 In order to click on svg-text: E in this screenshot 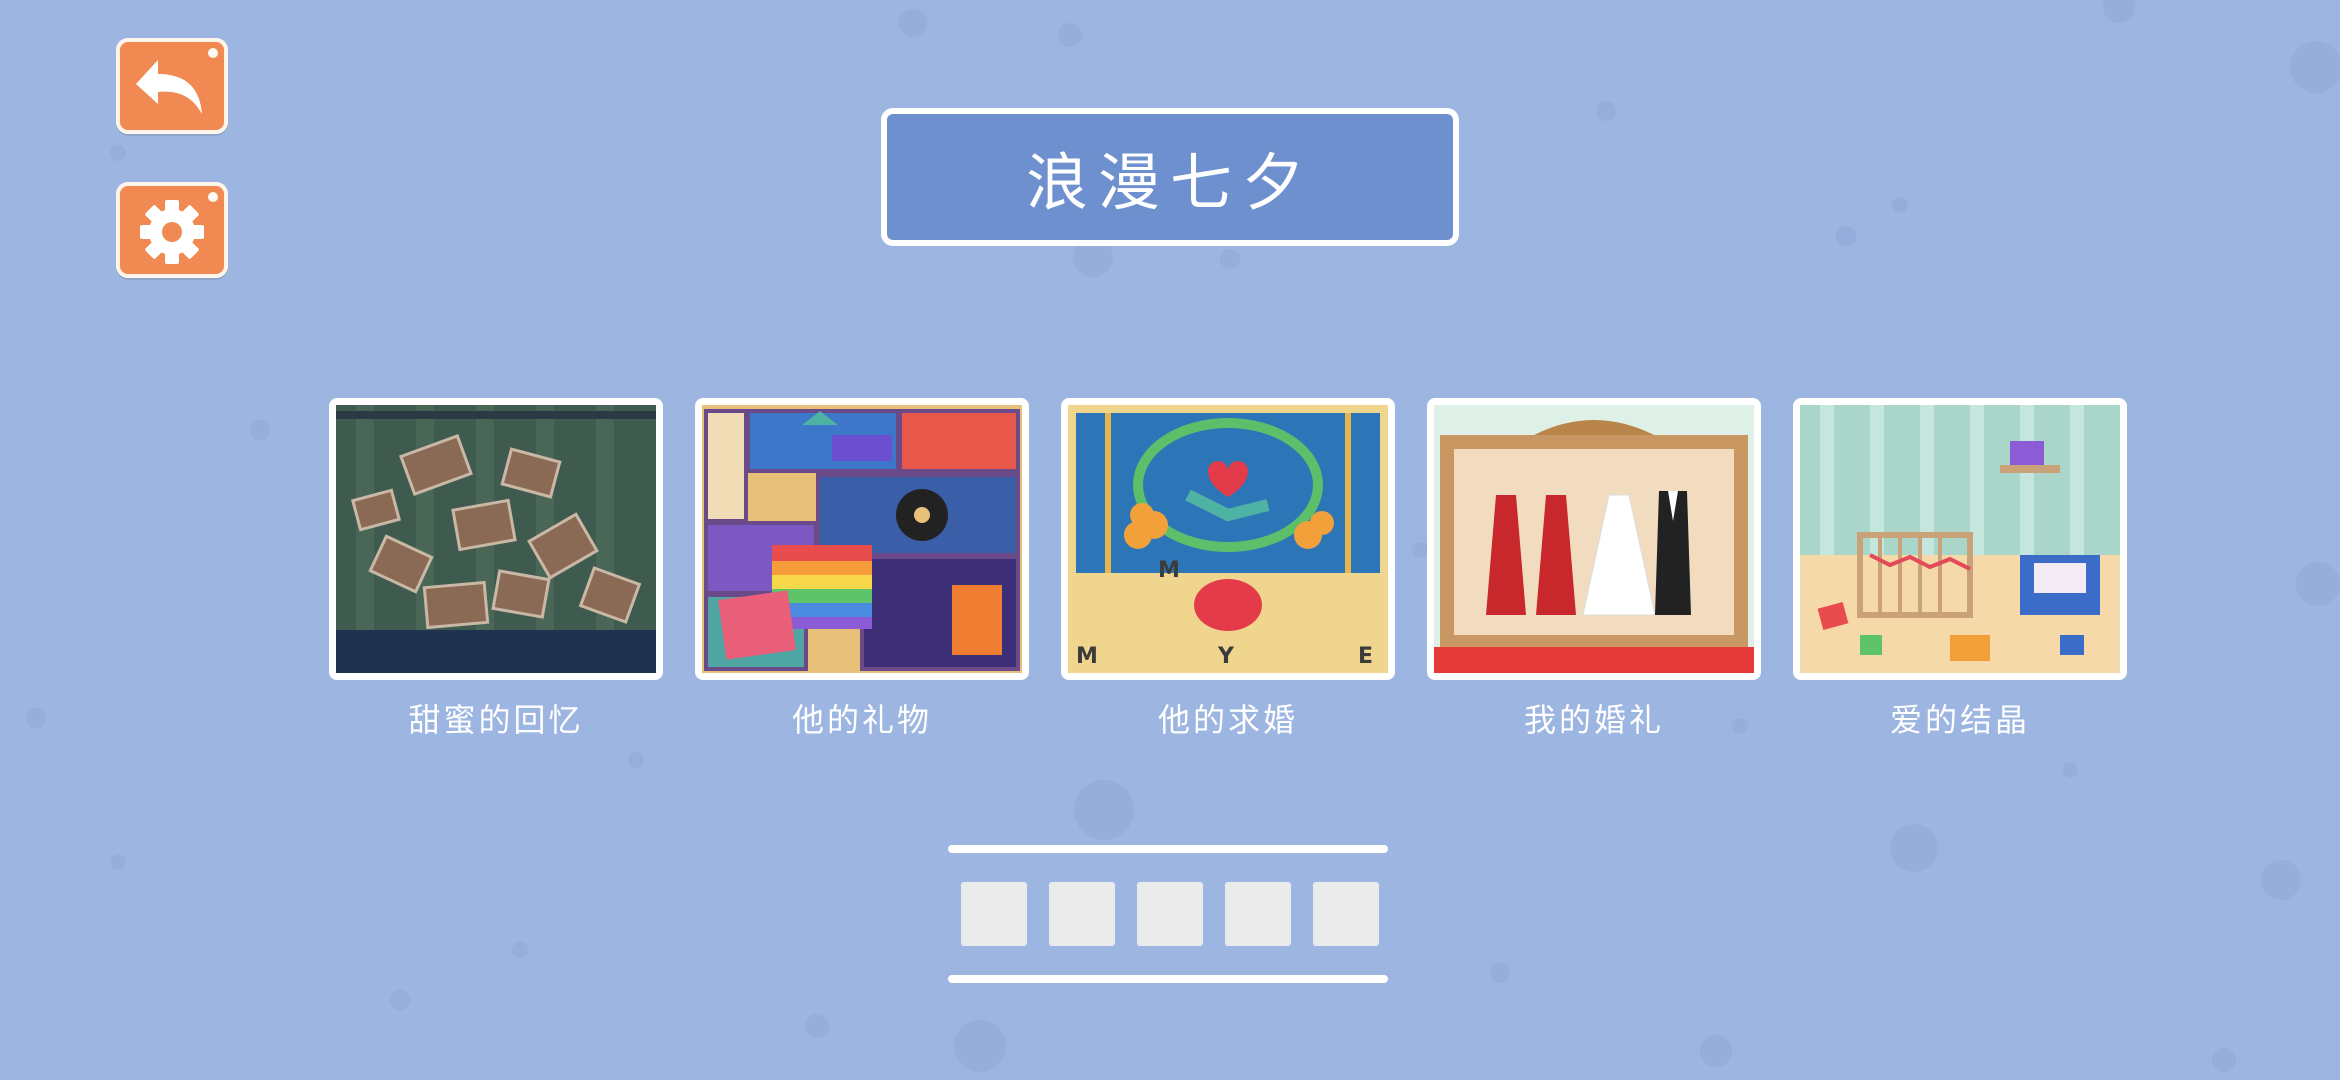, I will do `click(1365, 656)`.